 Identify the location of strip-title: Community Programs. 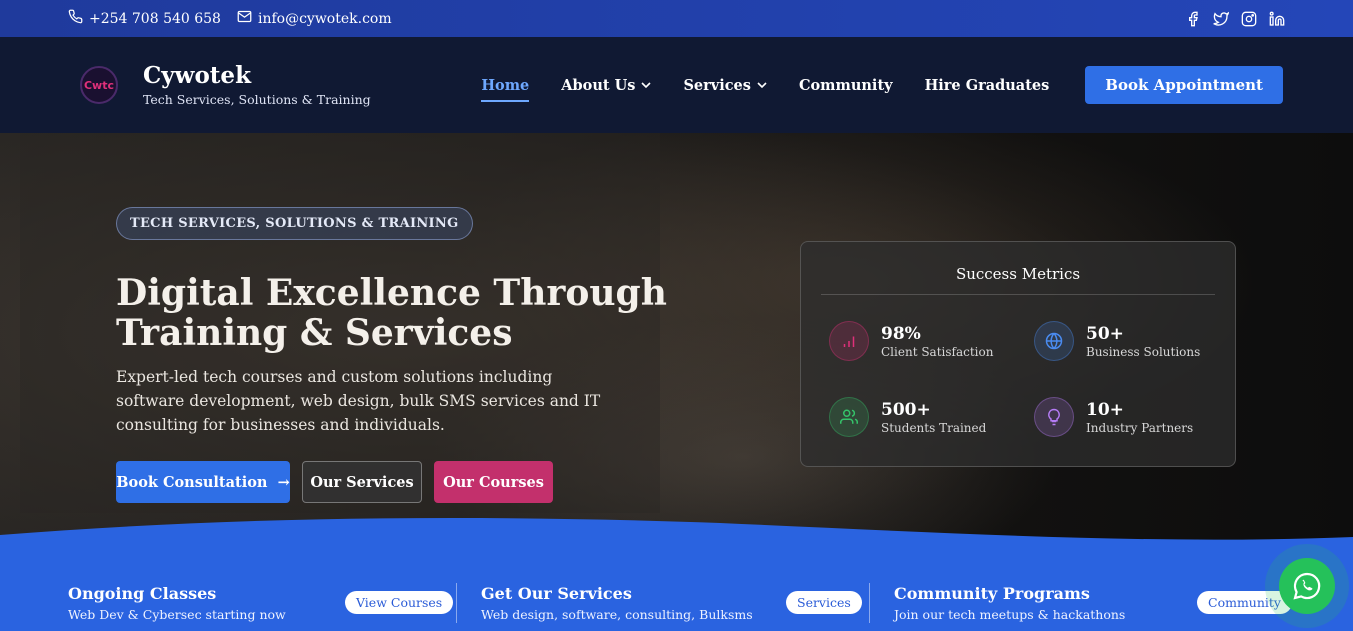
(992, 593).